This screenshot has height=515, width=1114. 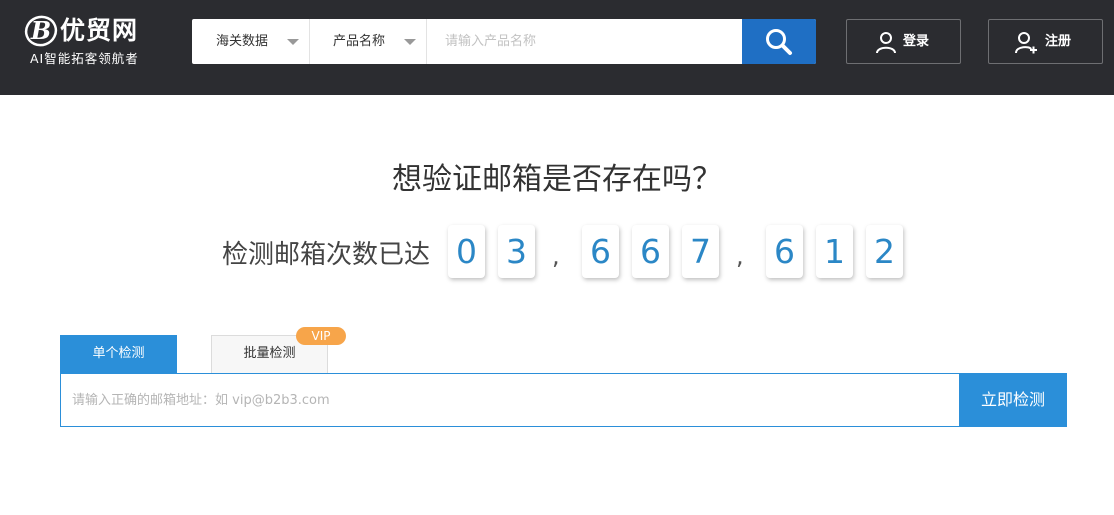 I want to click on email-check-form: 立即检测, so click(x=563, y=400).